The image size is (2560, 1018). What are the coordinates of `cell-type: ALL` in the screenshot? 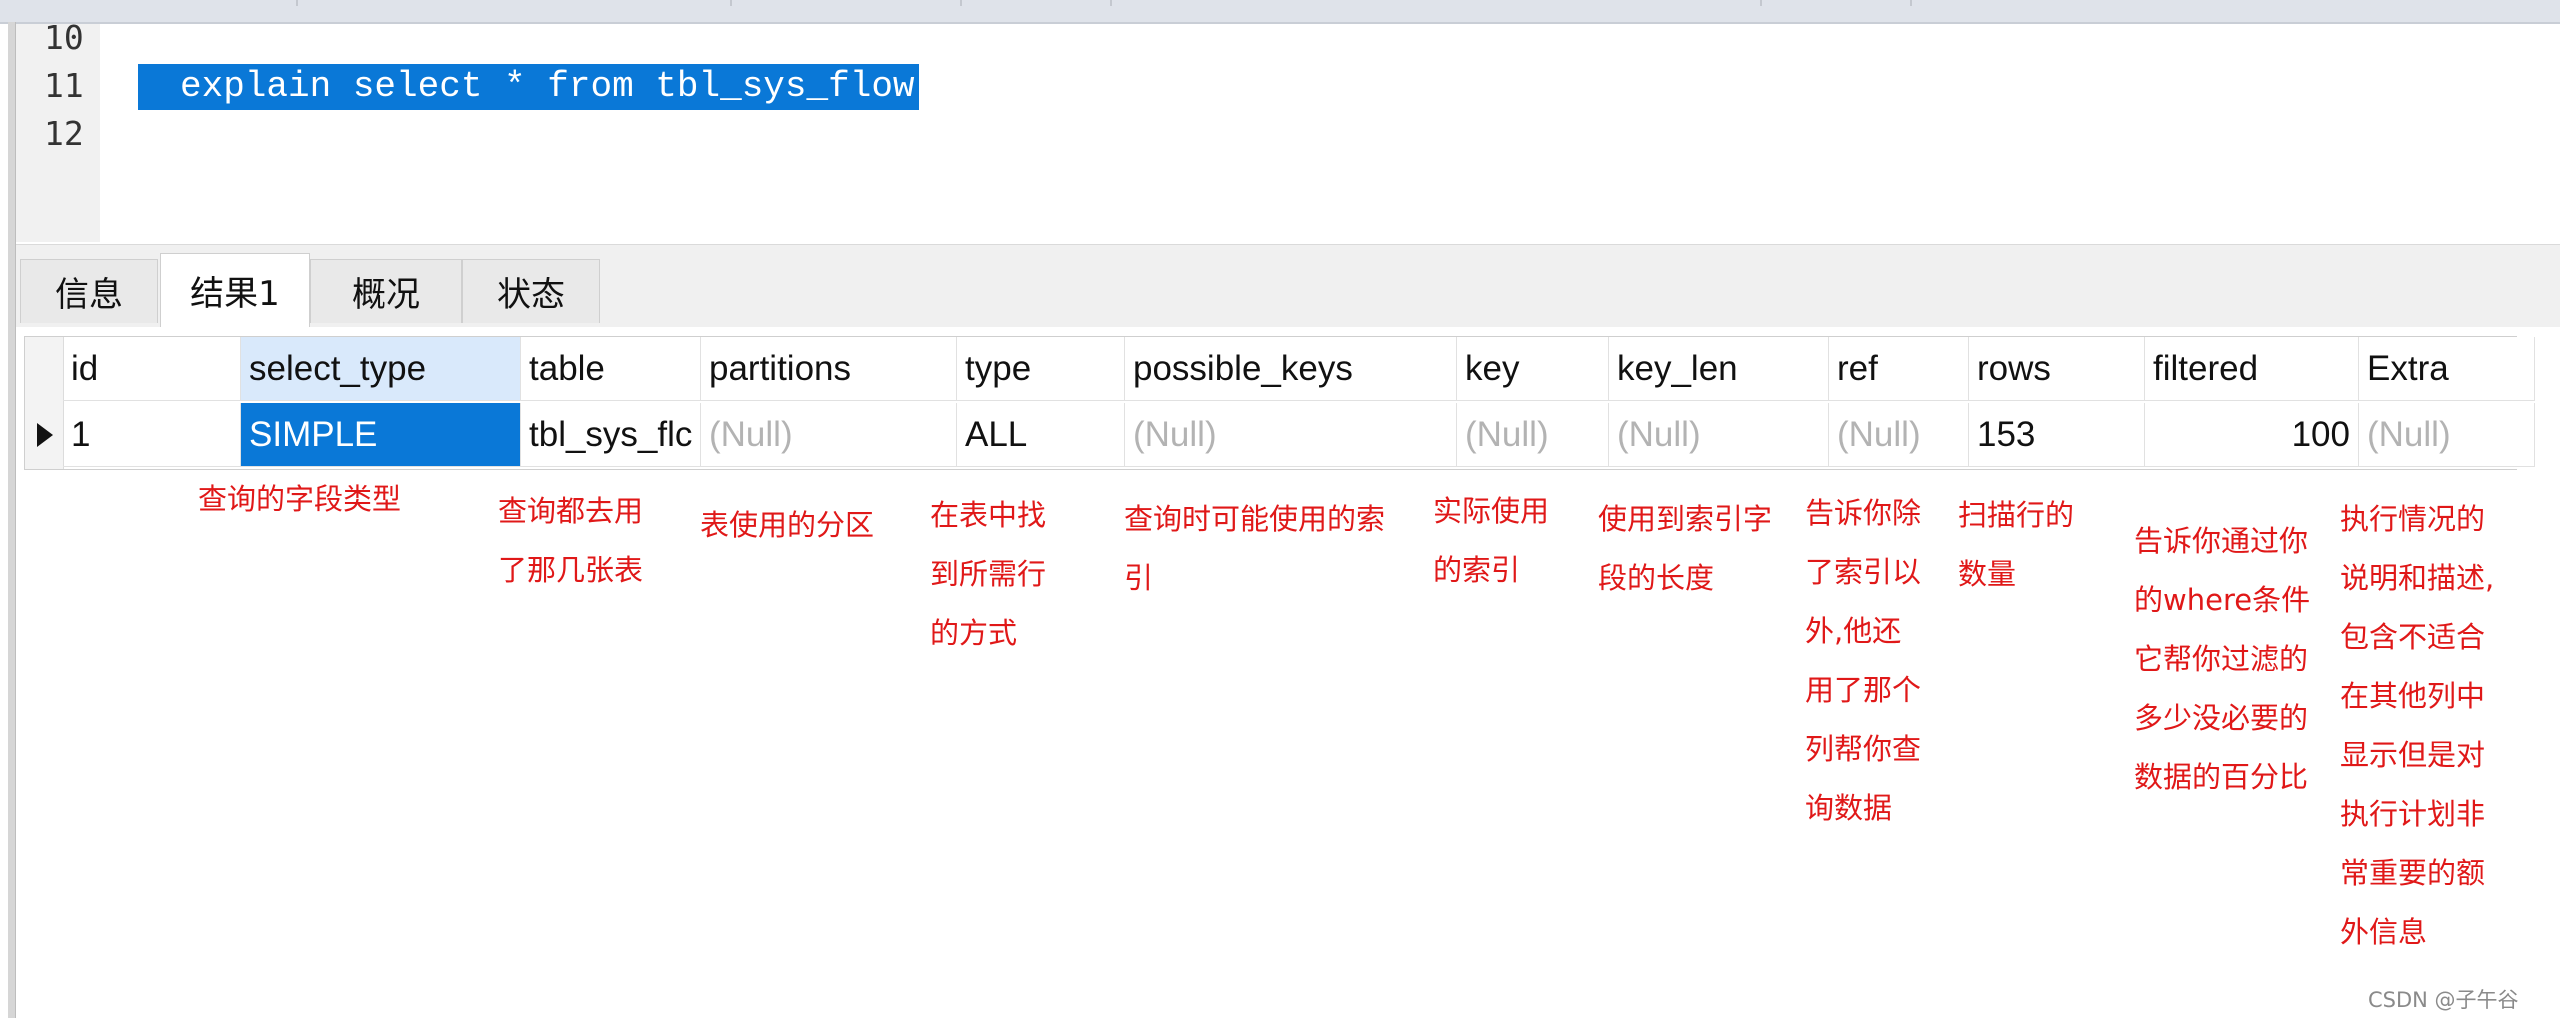 It's located at (1041, 435).